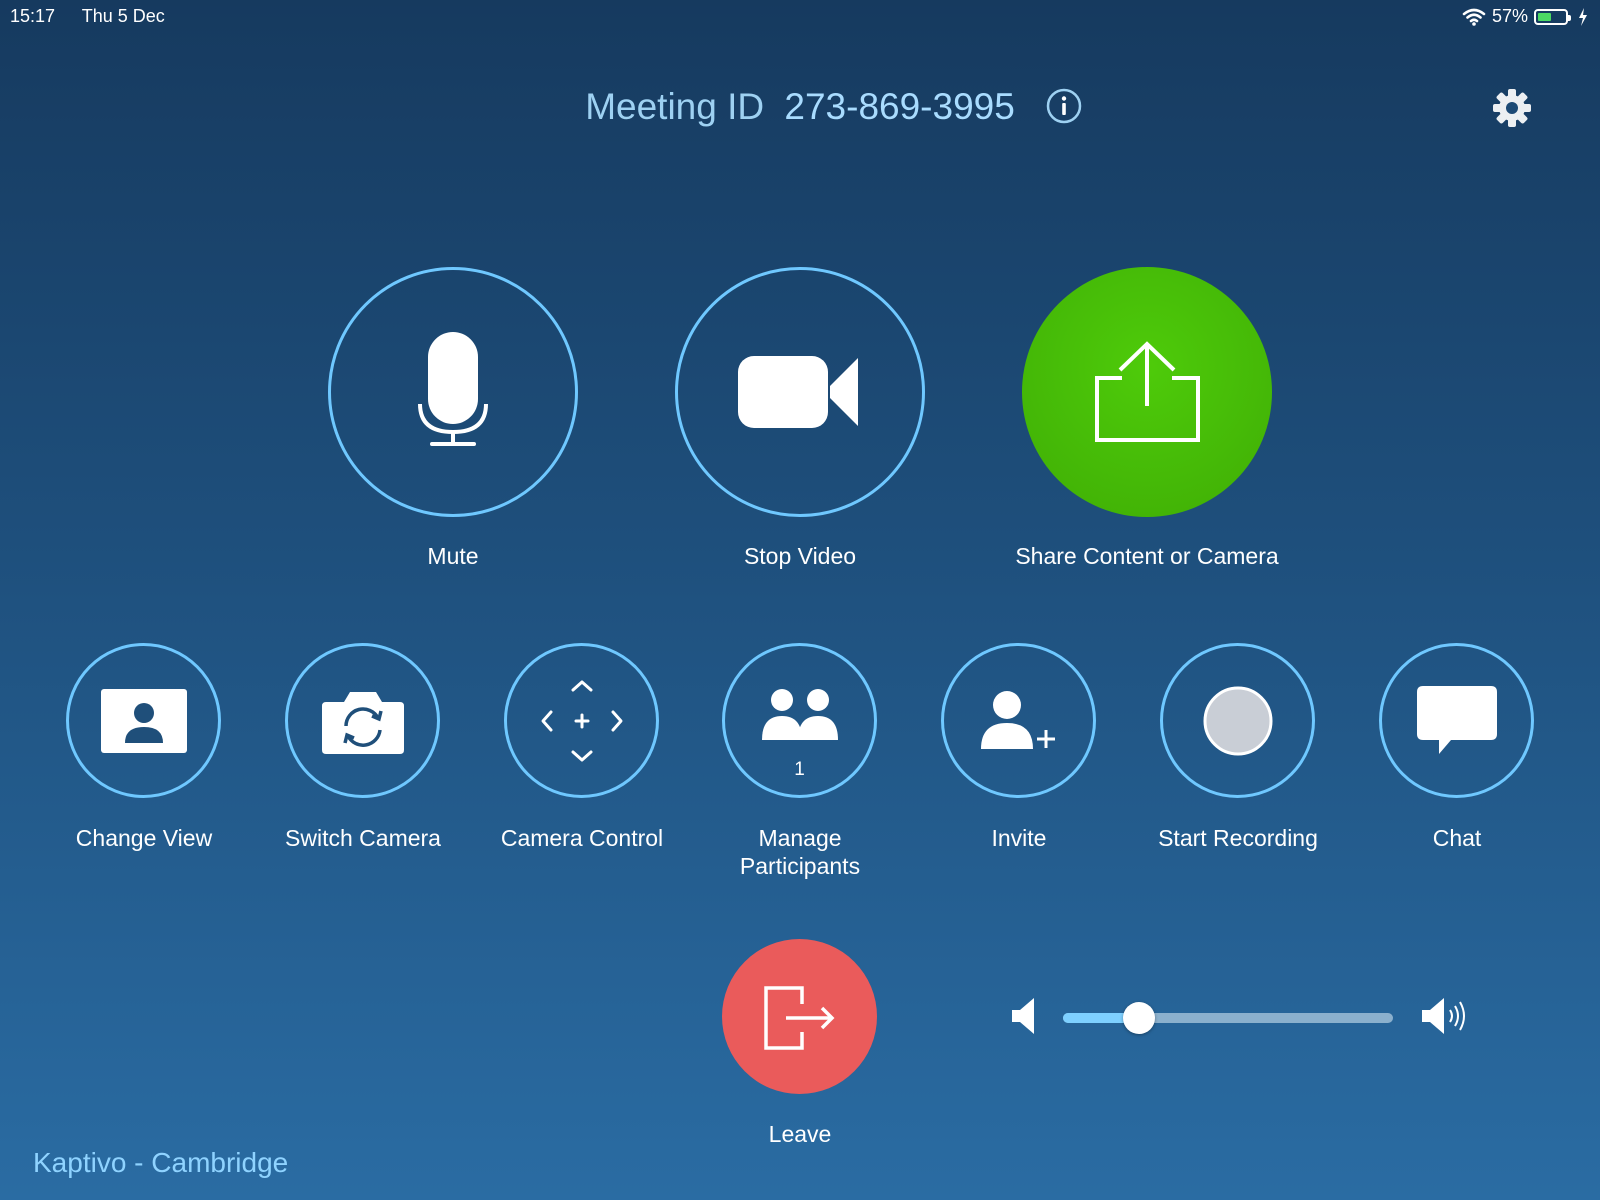  Describe the element at coordinates (363, 838) in the screenshot. I see `switch-camera-label: Switch Camera` at that location.